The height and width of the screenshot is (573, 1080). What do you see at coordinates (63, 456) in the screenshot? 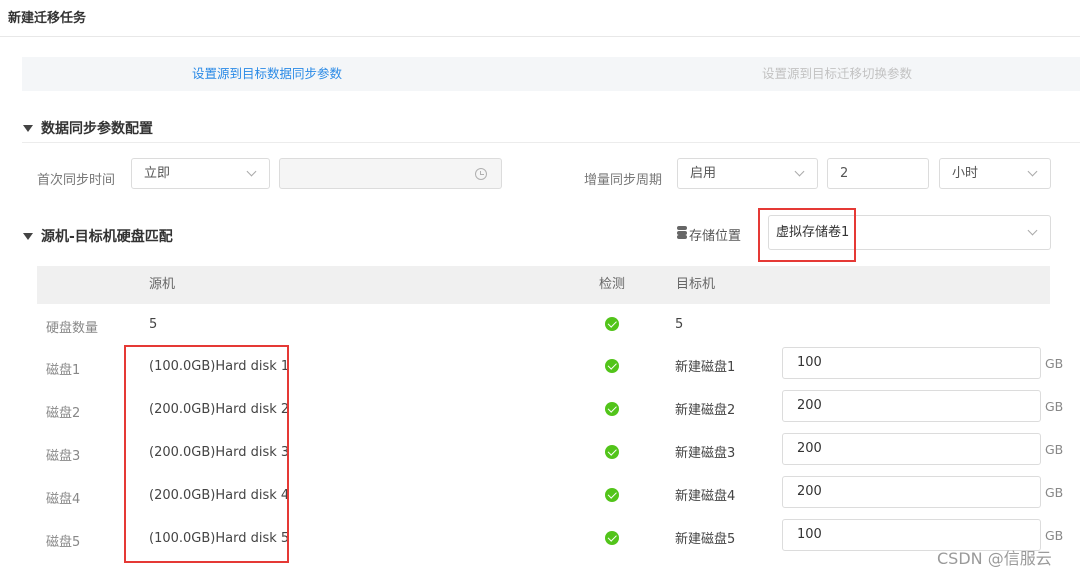
I see `disk-row-label: 磁盘3` at bounding box center [63, 456].